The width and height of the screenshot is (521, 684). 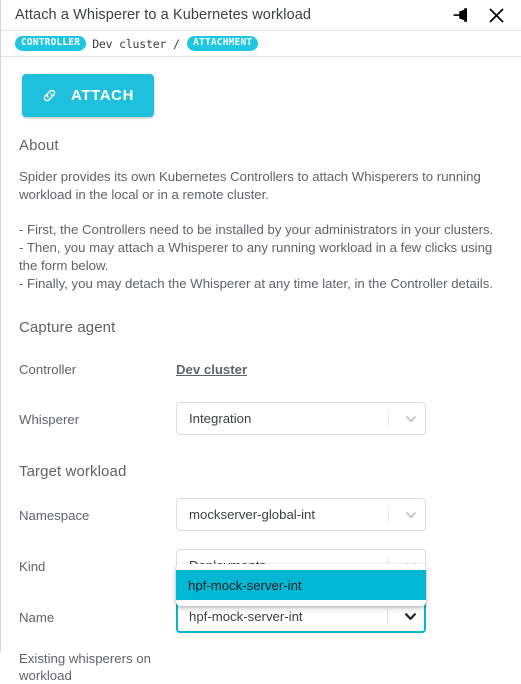 What do you see at coordinates (73, 471) in the screenshot?
I see `target-workload-heading: Target workload` at bounding box center [73, 471].